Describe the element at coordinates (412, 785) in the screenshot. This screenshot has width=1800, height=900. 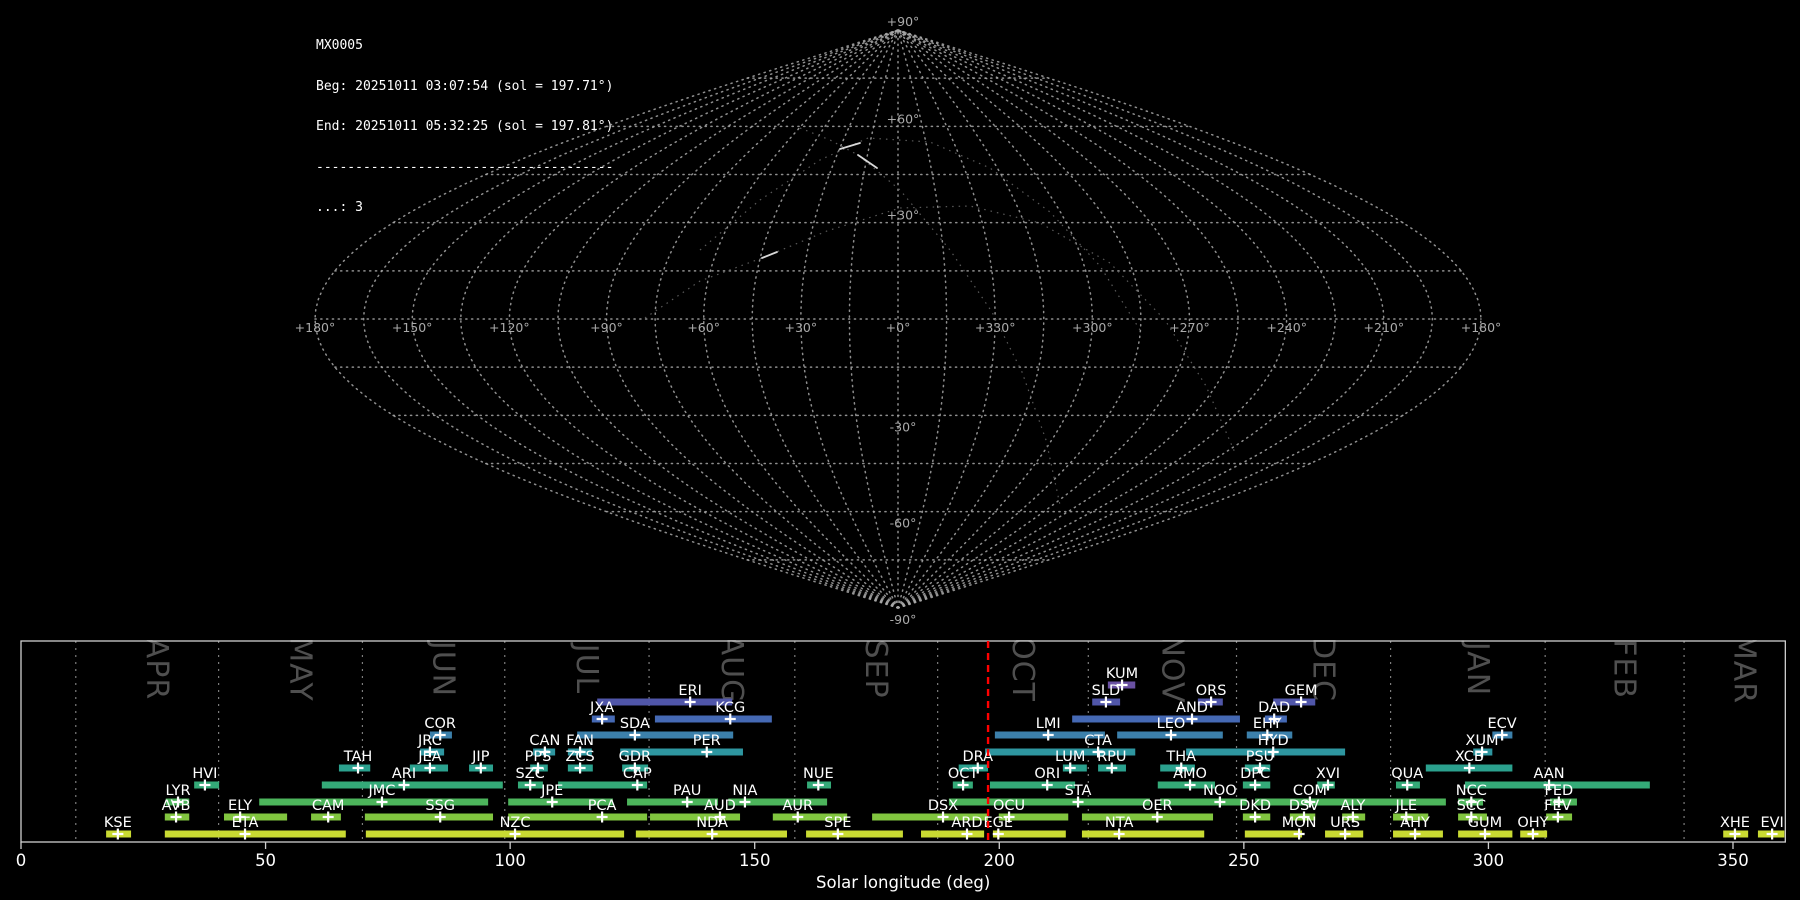
I see `shower-bar-ARI` at that location.